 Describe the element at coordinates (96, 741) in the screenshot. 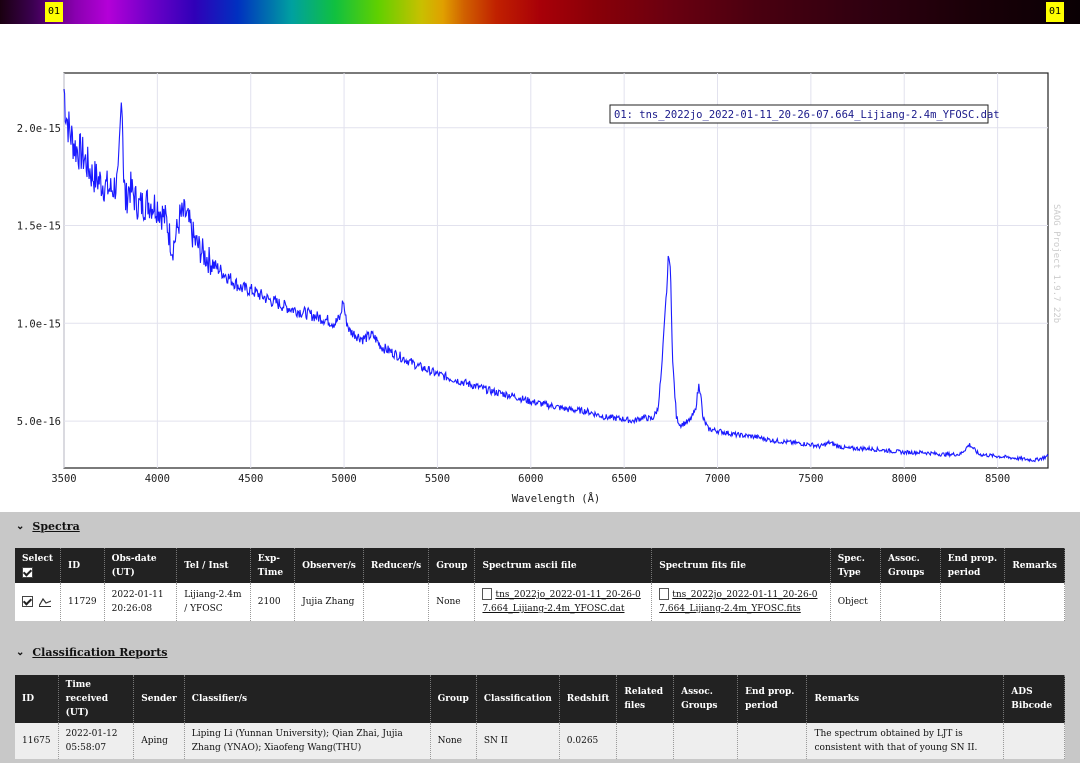

I see `cell-time-received: 2022-01-12 05:58:07` at that location.